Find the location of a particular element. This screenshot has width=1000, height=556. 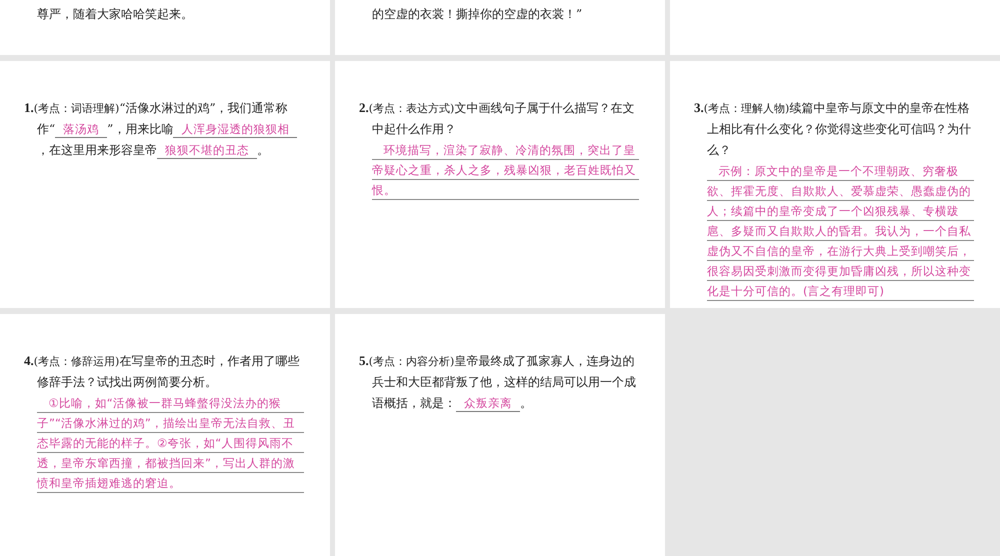

question-text: 4.(考点：修辞运用)在写皇帝的丑态时，作者用了哪些修辞手法？试找出两例简要分析。 is located at coordinates (162, 371).